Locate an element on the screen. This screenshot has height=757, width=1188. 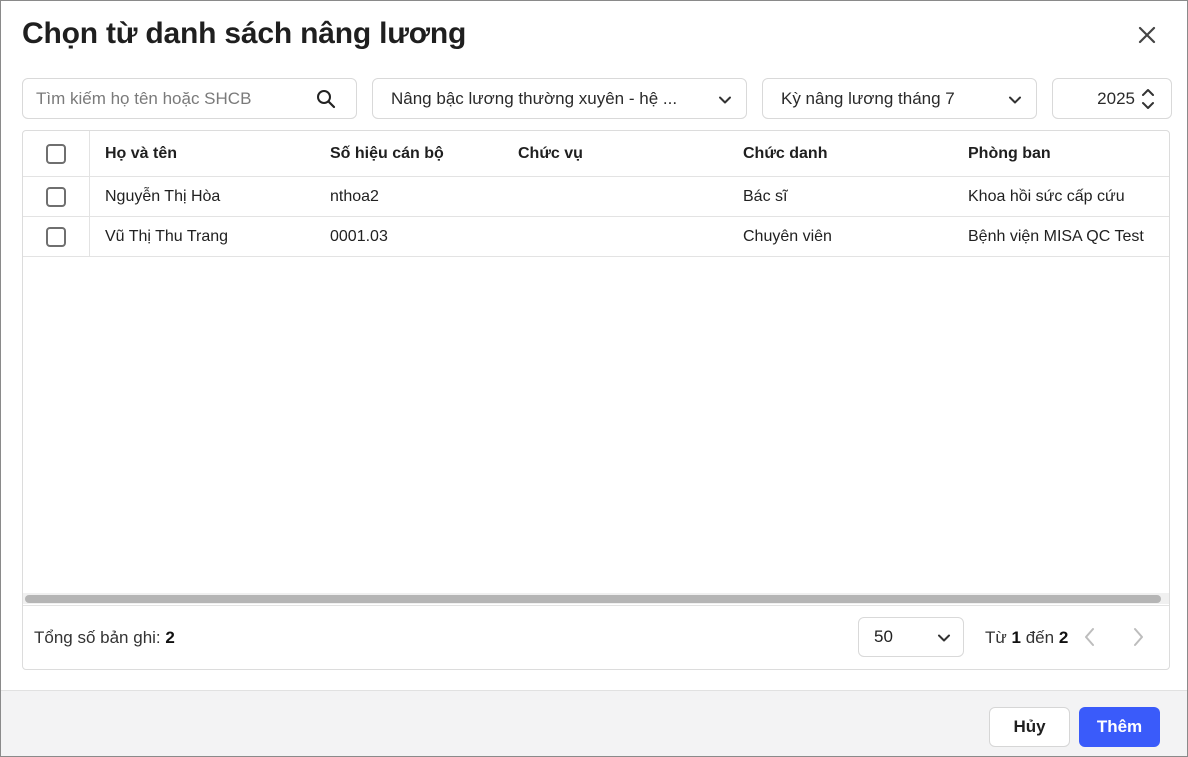
range-from: 1 is located at coordinates (1016, 637).